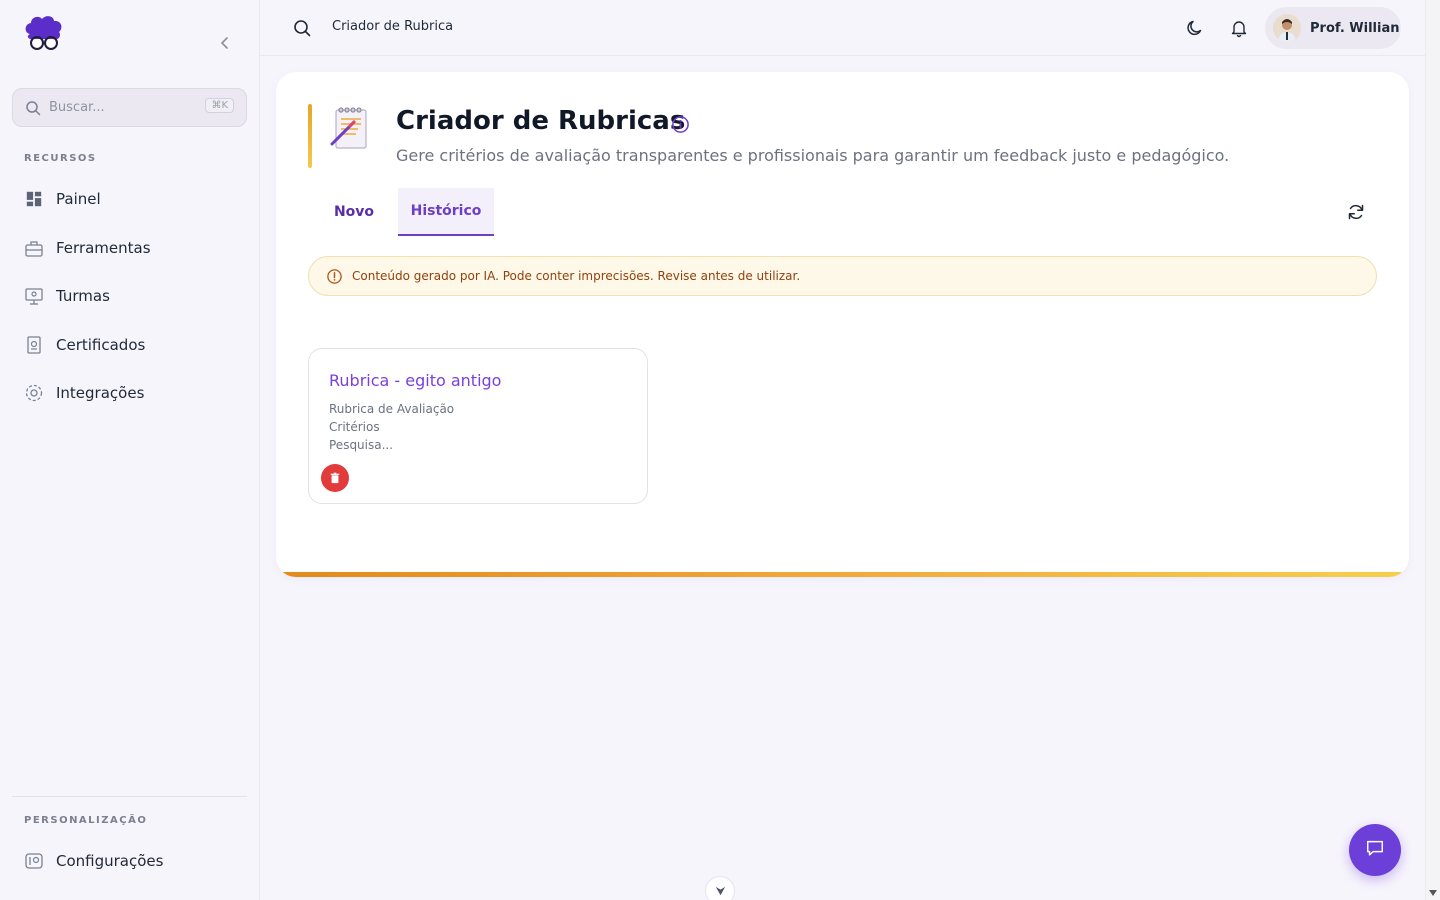 The width and height of the screenshot is (1440, 900). What do you see at coordinates (225, 43) in the screenshot?
I see `chevron-left-icon` at bounding box center [225, 43].